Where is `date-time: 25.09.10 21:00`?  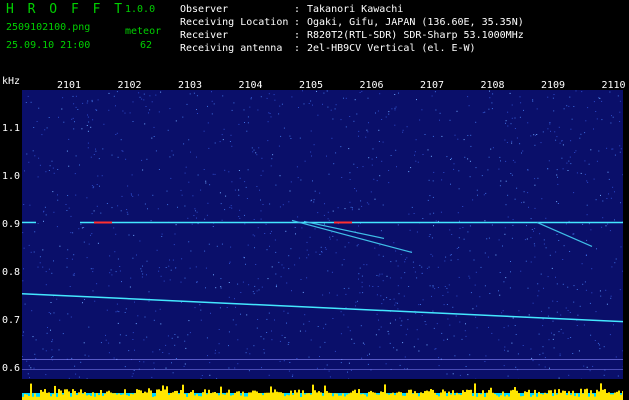 date-time: 25.09.10 21:00 is located at coordinates (48, 45).